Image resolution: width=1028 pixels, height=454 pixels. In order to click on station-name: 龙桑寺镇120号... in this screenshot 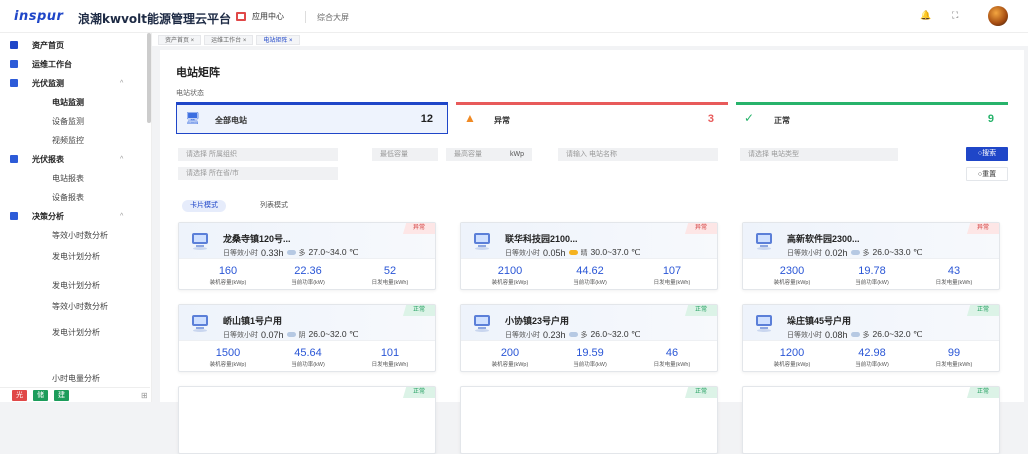, I will do `click(257, 238)`.